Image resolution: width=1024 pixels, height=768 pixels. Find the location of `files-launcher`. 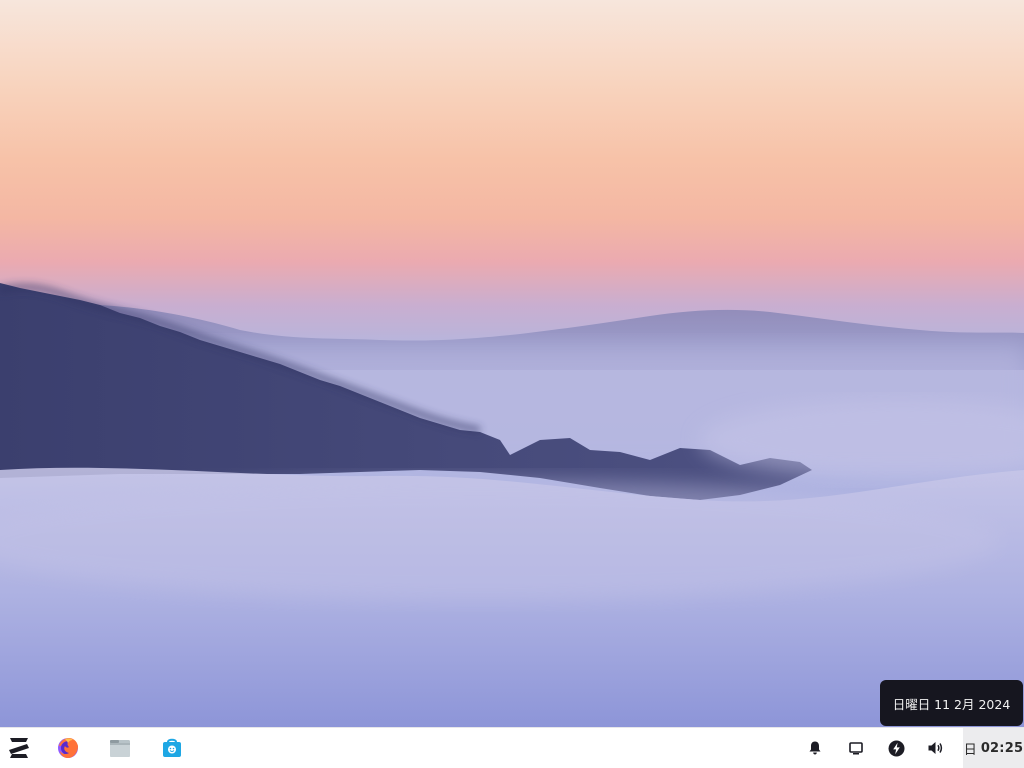

files-launcher is located at coordinates (120, 748).